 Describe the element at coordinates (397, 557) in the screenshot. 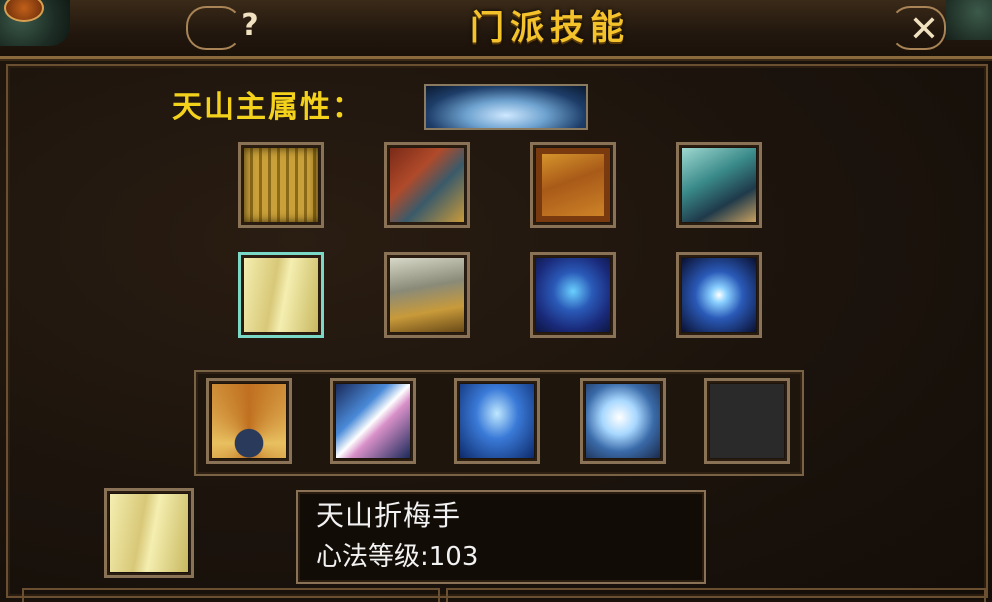

I see `skill-level: 心法等级:103` at that location.